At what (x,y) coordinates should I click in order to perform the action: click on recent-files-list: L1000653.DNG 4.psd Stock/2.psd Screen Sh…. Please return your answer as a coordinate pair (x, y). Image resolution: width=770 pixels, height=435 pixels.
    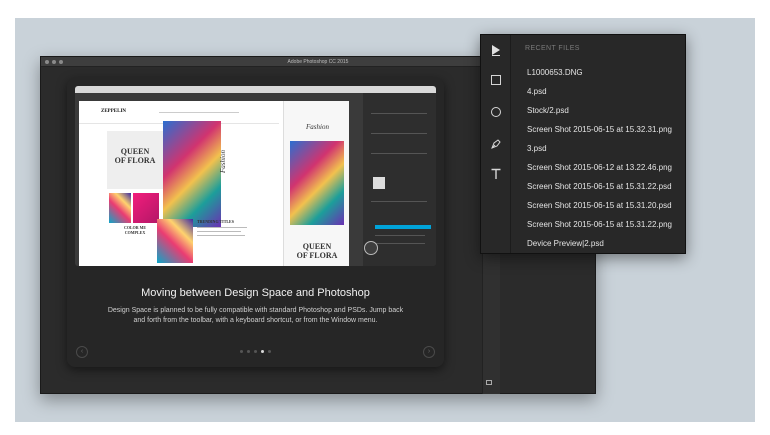
    Looking at the image, I should click on (605, 161).